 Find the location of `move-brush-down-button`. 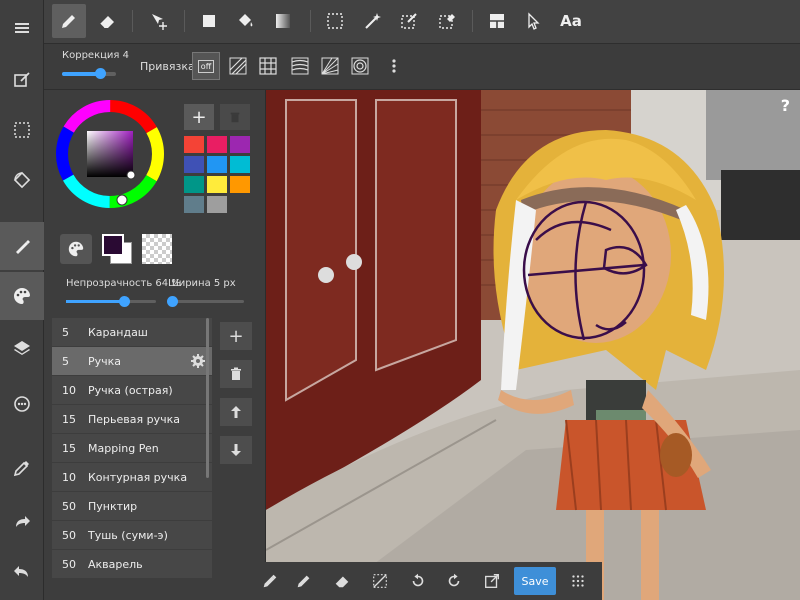

move-brush-down-button is located at coordinates (236, 450).